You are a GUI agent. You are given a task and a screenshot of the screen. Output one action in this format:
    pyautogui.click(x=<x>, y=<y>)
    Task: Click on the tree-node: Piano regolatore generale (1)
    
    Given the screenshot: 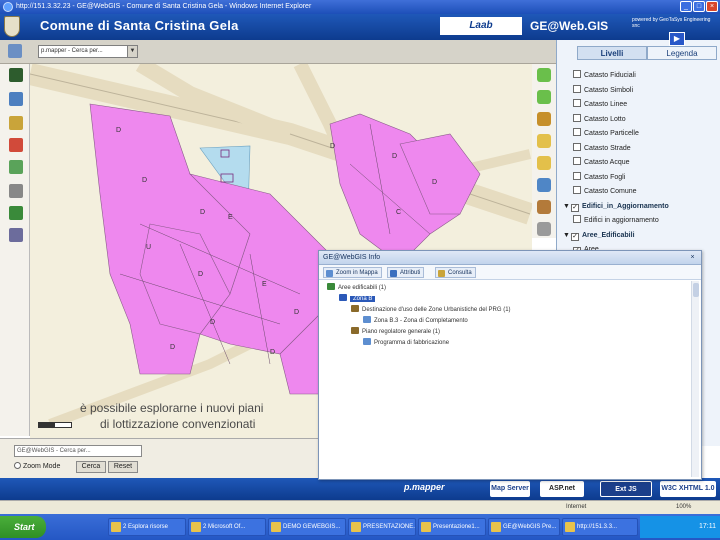 What is the action you would take?
    pyautogui.click(x=395, y=332)
    